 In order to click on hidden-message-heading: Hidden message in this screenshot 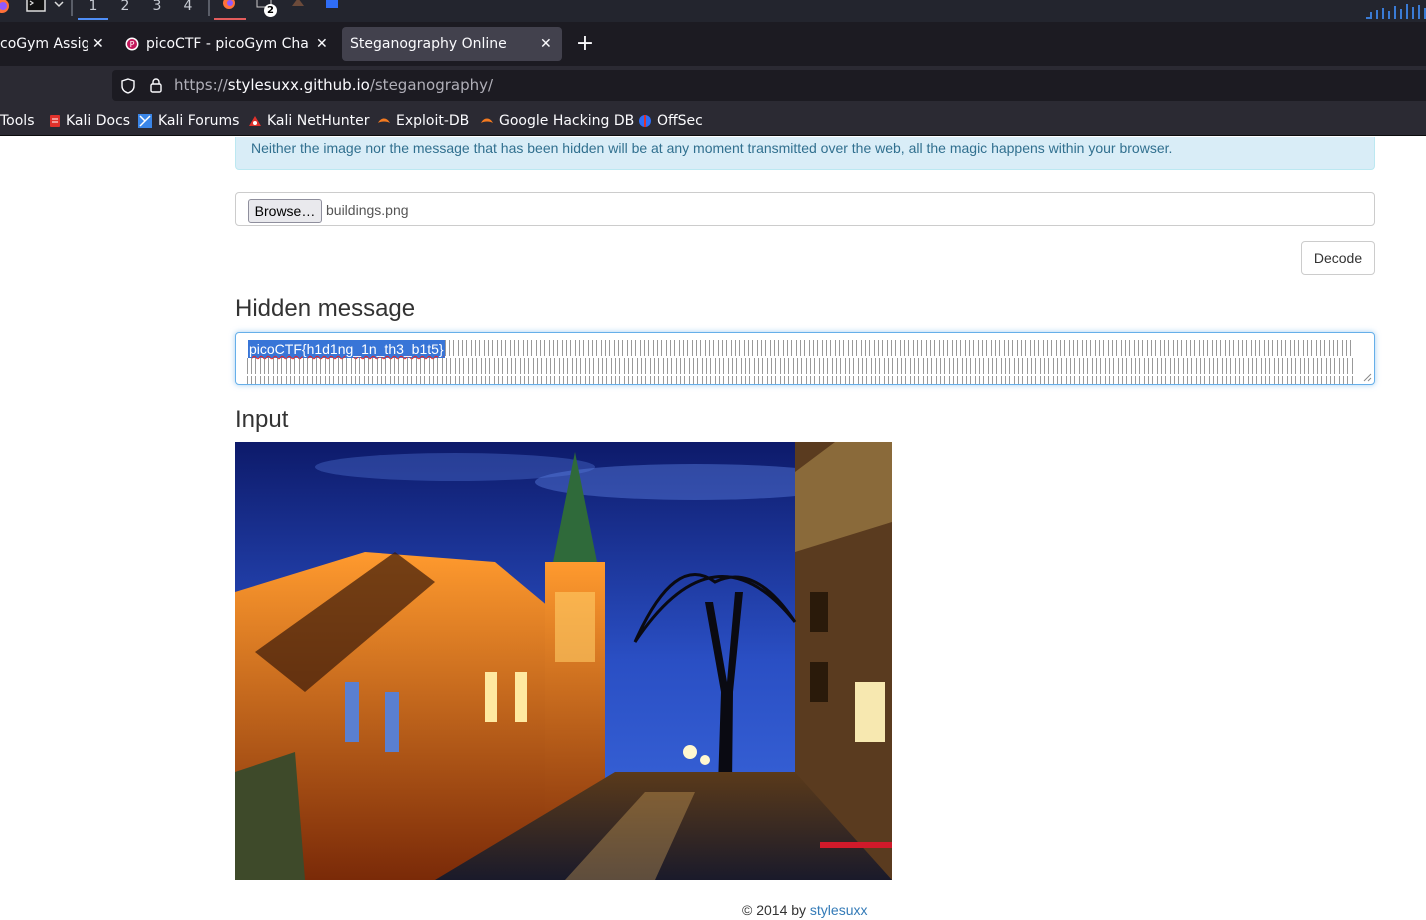, I will do `click(325, 308)`.